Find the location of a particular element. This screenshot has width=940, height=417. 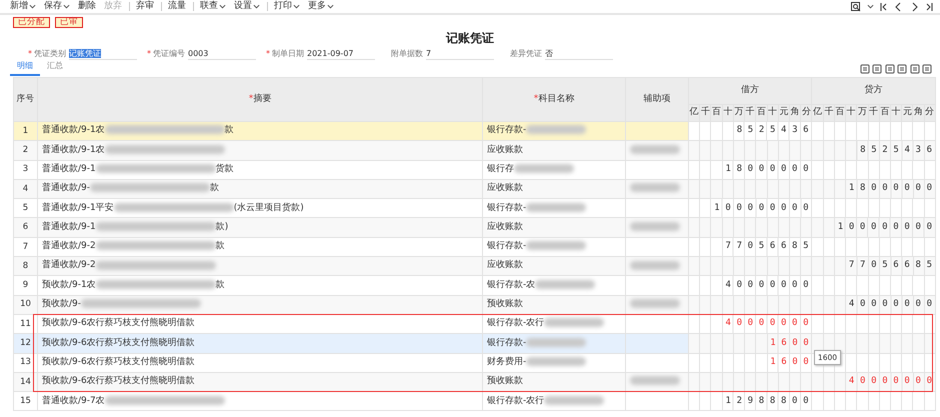

last-page-icon is located at coordinates (929, 7).